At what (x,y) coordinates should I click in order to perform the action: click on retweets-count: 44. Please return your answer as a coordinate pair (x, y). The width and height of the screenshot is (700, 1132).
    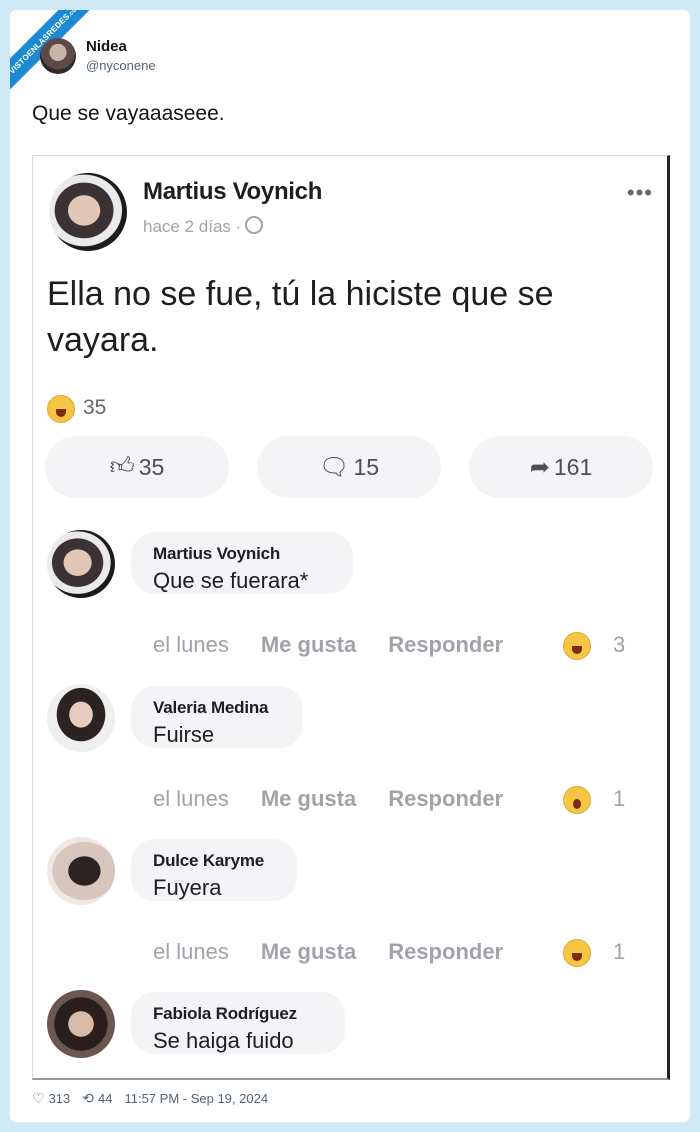
    Looking at the image, I should click on (105, 1098).